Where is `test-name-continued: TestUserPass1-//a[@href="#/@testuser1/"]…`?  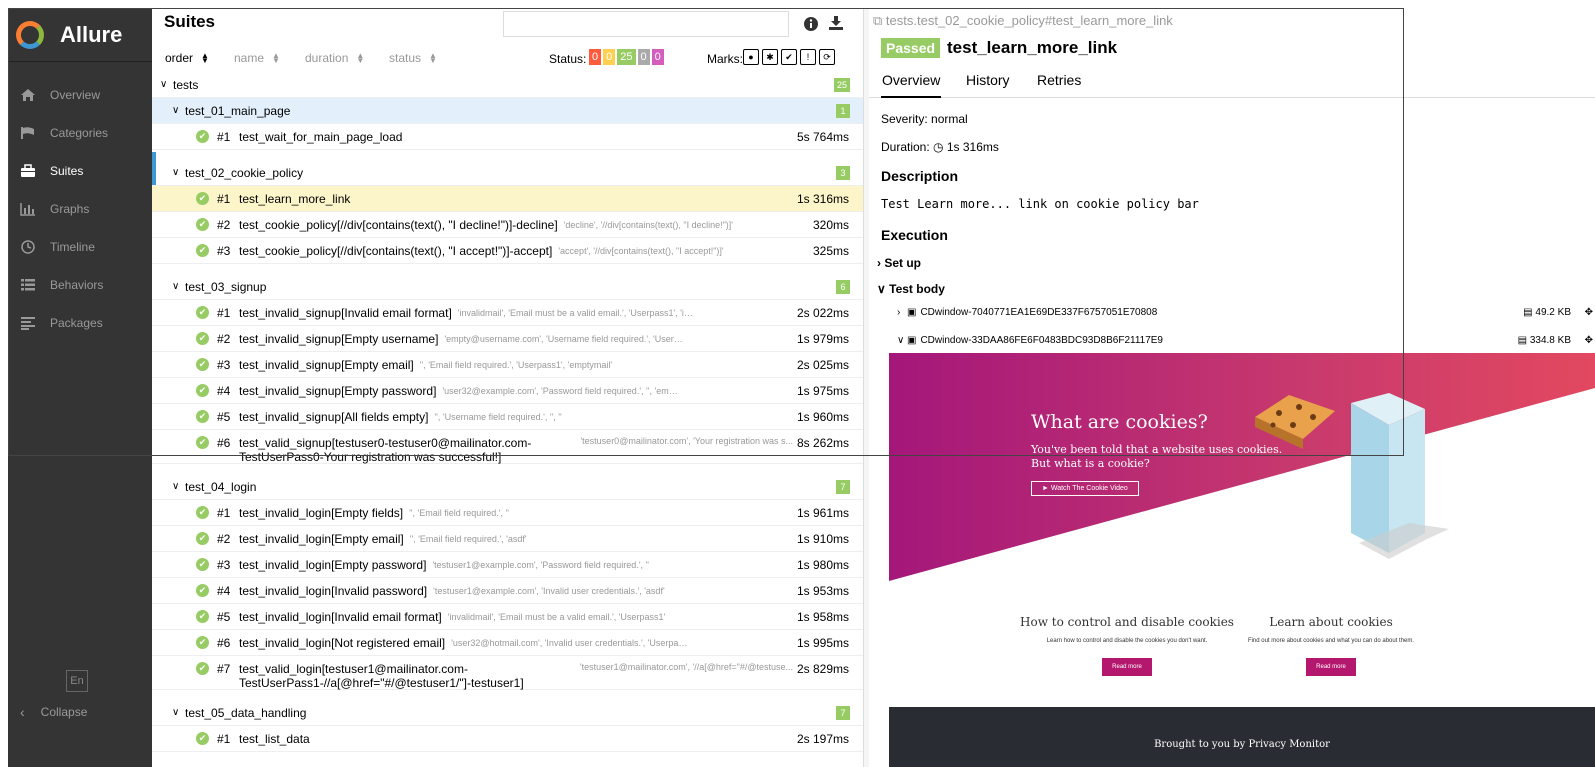
test-name-continued: TestUserPass1-//a[@href="#/@testuser1/"]… is located at coordinates (381, 683).